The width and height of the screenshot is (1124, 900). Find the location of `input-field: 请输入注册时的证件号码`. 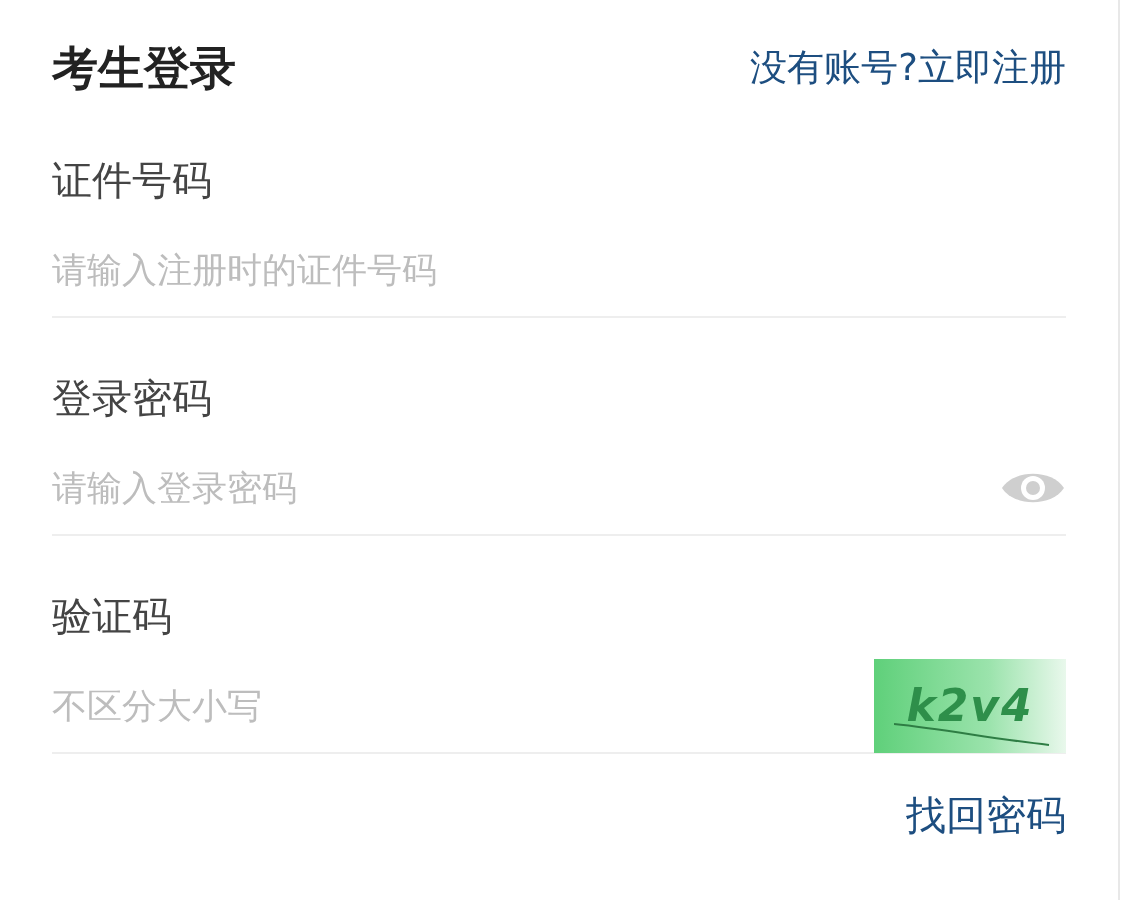

input-field: 请输入注册时的证件号码 is located at coordinates (559, 270).